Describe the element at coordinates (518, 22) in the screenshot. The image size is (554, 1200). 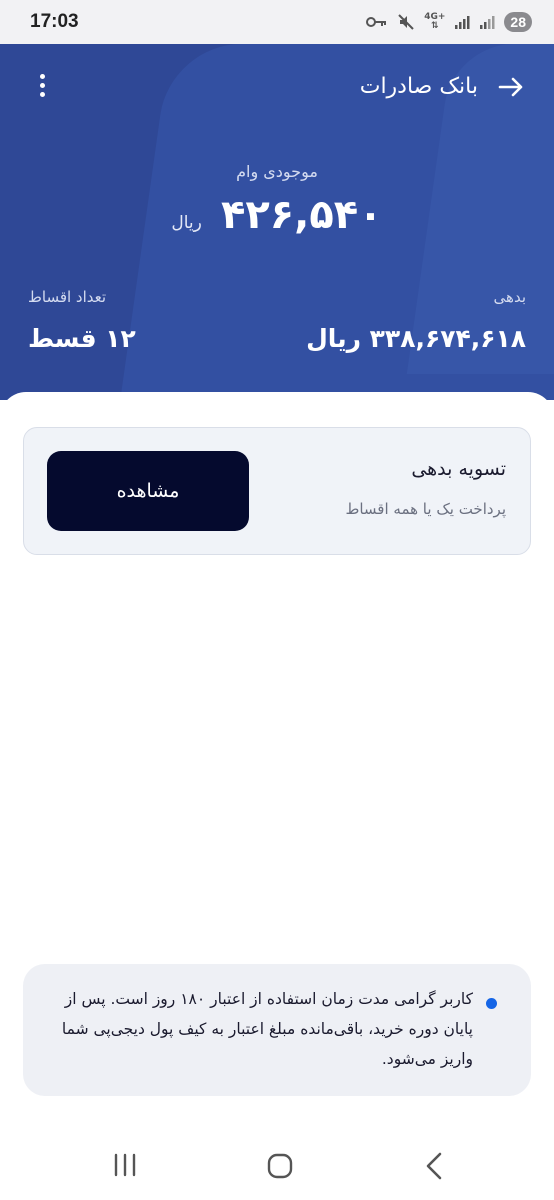
I see `battery-icon: 28` at that location.